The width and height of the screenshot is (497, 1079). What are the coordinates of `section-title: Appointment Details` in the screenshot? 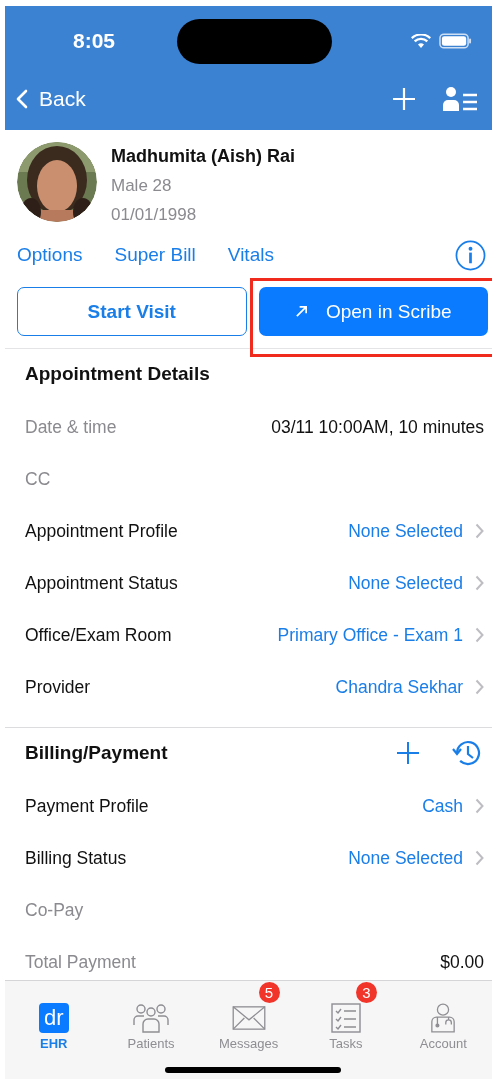 It's located at (117, 374).